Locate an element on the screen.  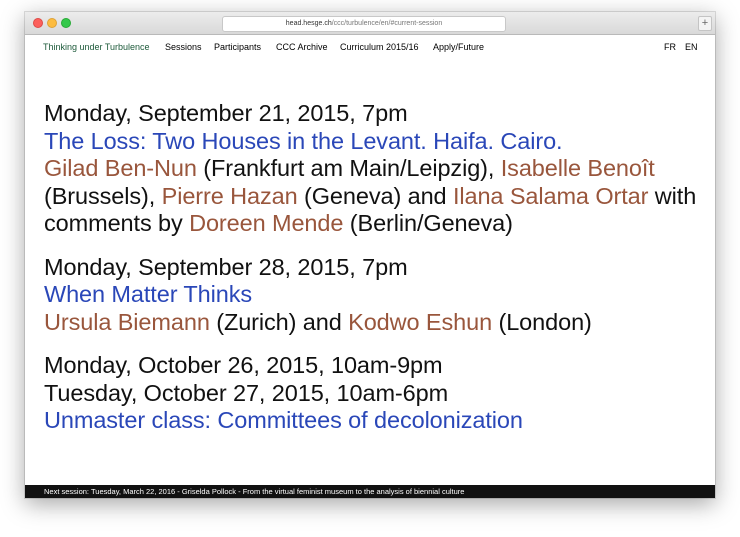
minimize-window-button is located at coordinates (52, 23).